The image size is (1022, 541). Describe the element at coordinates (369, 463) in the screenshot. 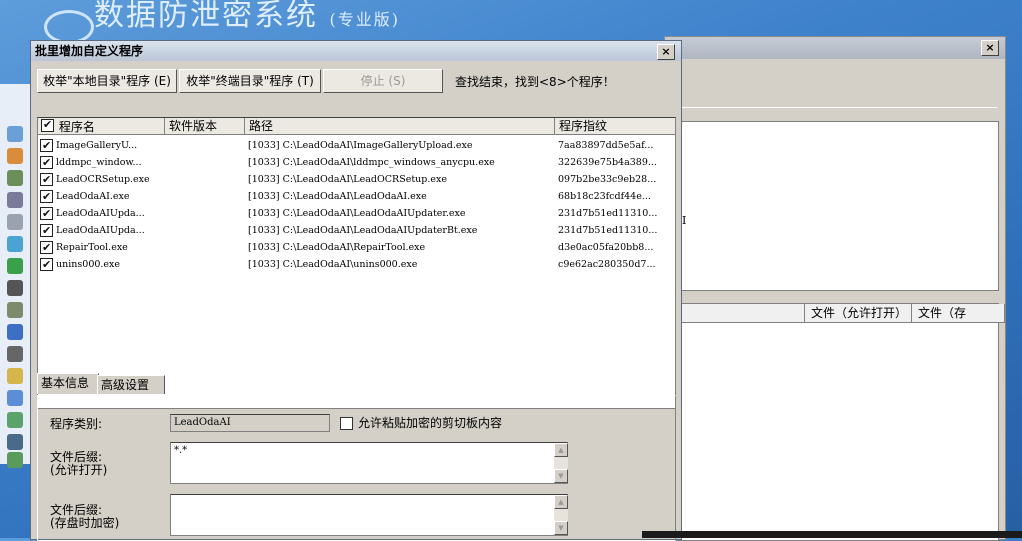

I see `suffix-open-input: *.*` at that location.